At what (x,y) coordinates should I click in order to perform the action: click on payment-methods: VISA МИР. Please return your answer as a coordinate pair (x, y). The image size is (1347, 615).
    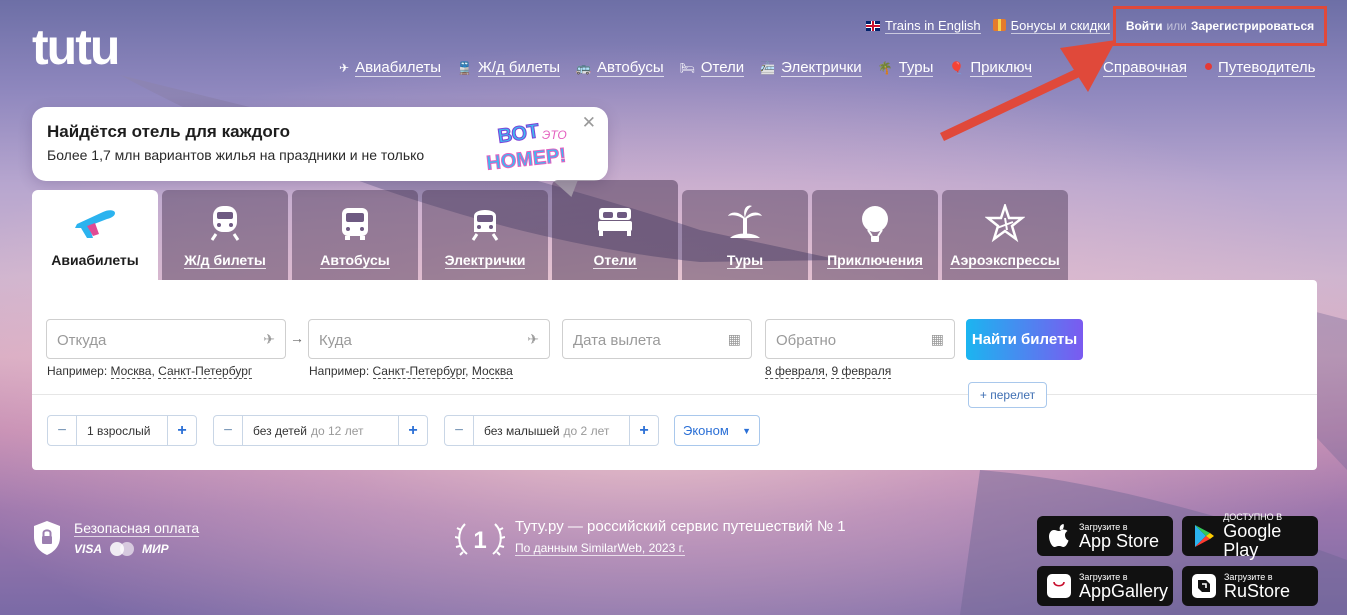
    Looking at the image, I should click on (136, 549).